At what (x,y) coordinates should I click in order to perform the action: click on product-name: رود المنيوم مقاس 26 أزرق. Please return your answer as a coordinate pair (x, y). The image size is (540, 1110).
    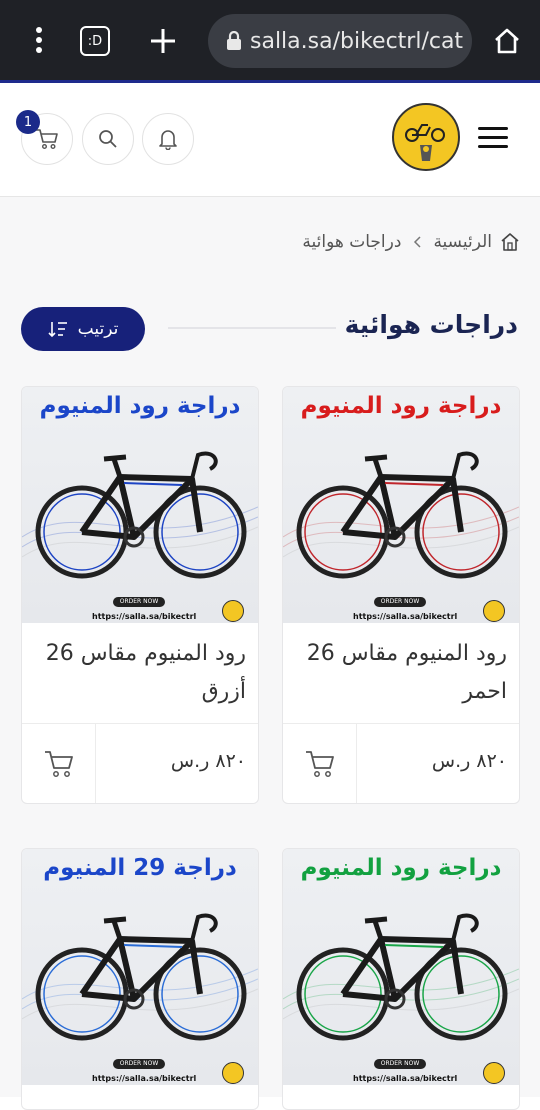
    Looking at the image, I should click on (139, 673).